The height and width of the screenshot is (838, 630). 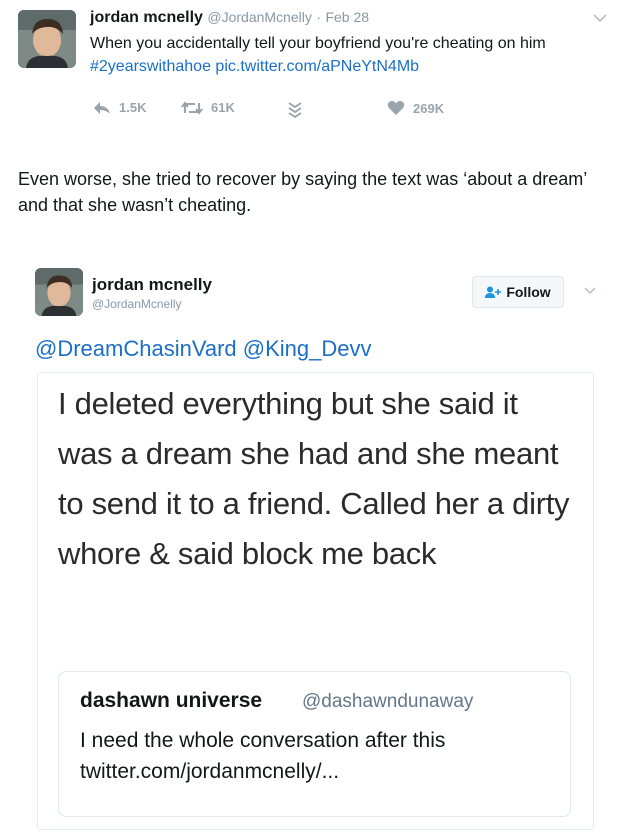 I want to click on heart-icon, so click(x=396, y=108).